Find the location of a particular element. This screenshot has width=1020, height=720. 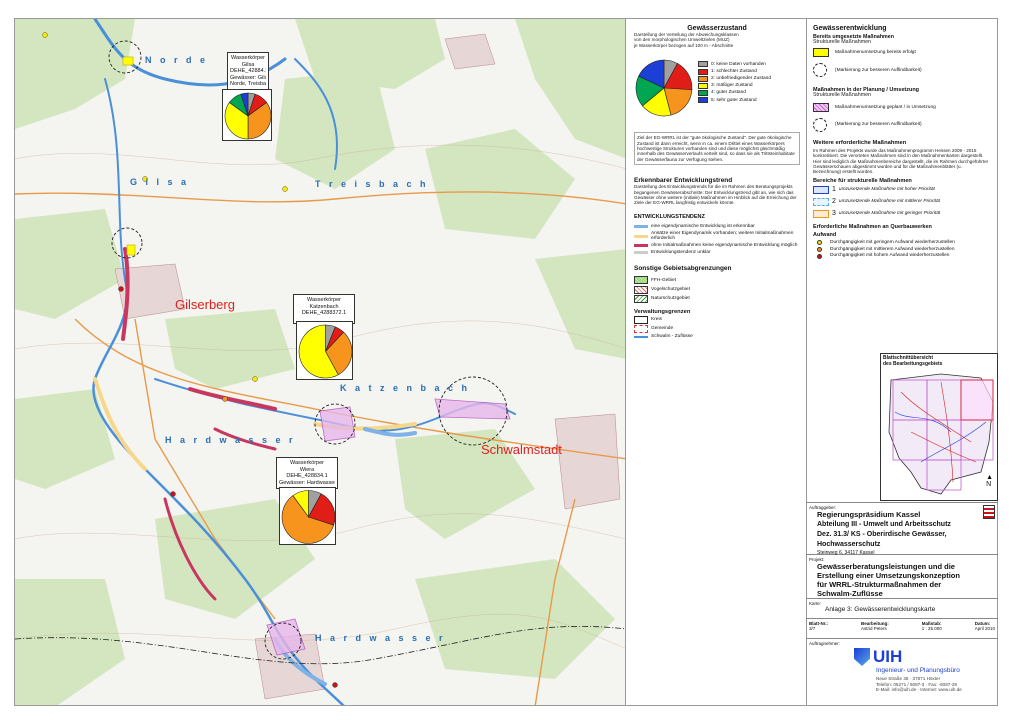

bereits-struct: Strukturelle Maßnahmen is located at coordinates (842, 42).